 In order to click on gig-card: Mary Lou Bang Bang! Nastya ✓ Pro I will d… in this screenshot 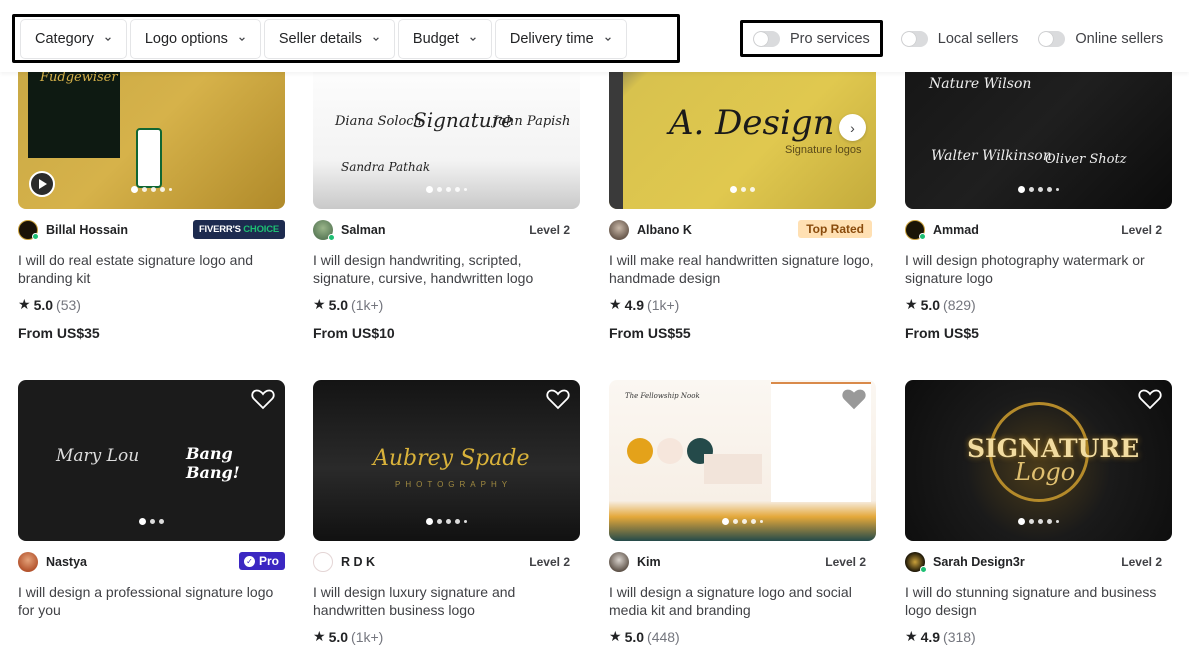, I will do `click(151, 499)`.